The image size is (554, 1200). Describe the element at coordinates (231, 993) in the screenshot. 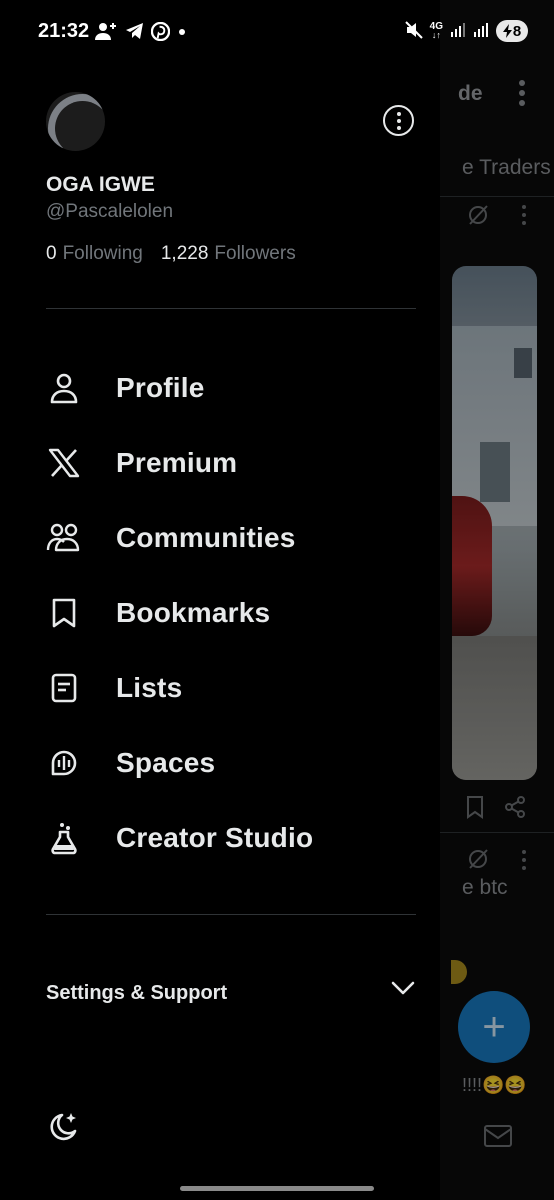

I see `settings-support-toggle: Settings & Support` at that location.